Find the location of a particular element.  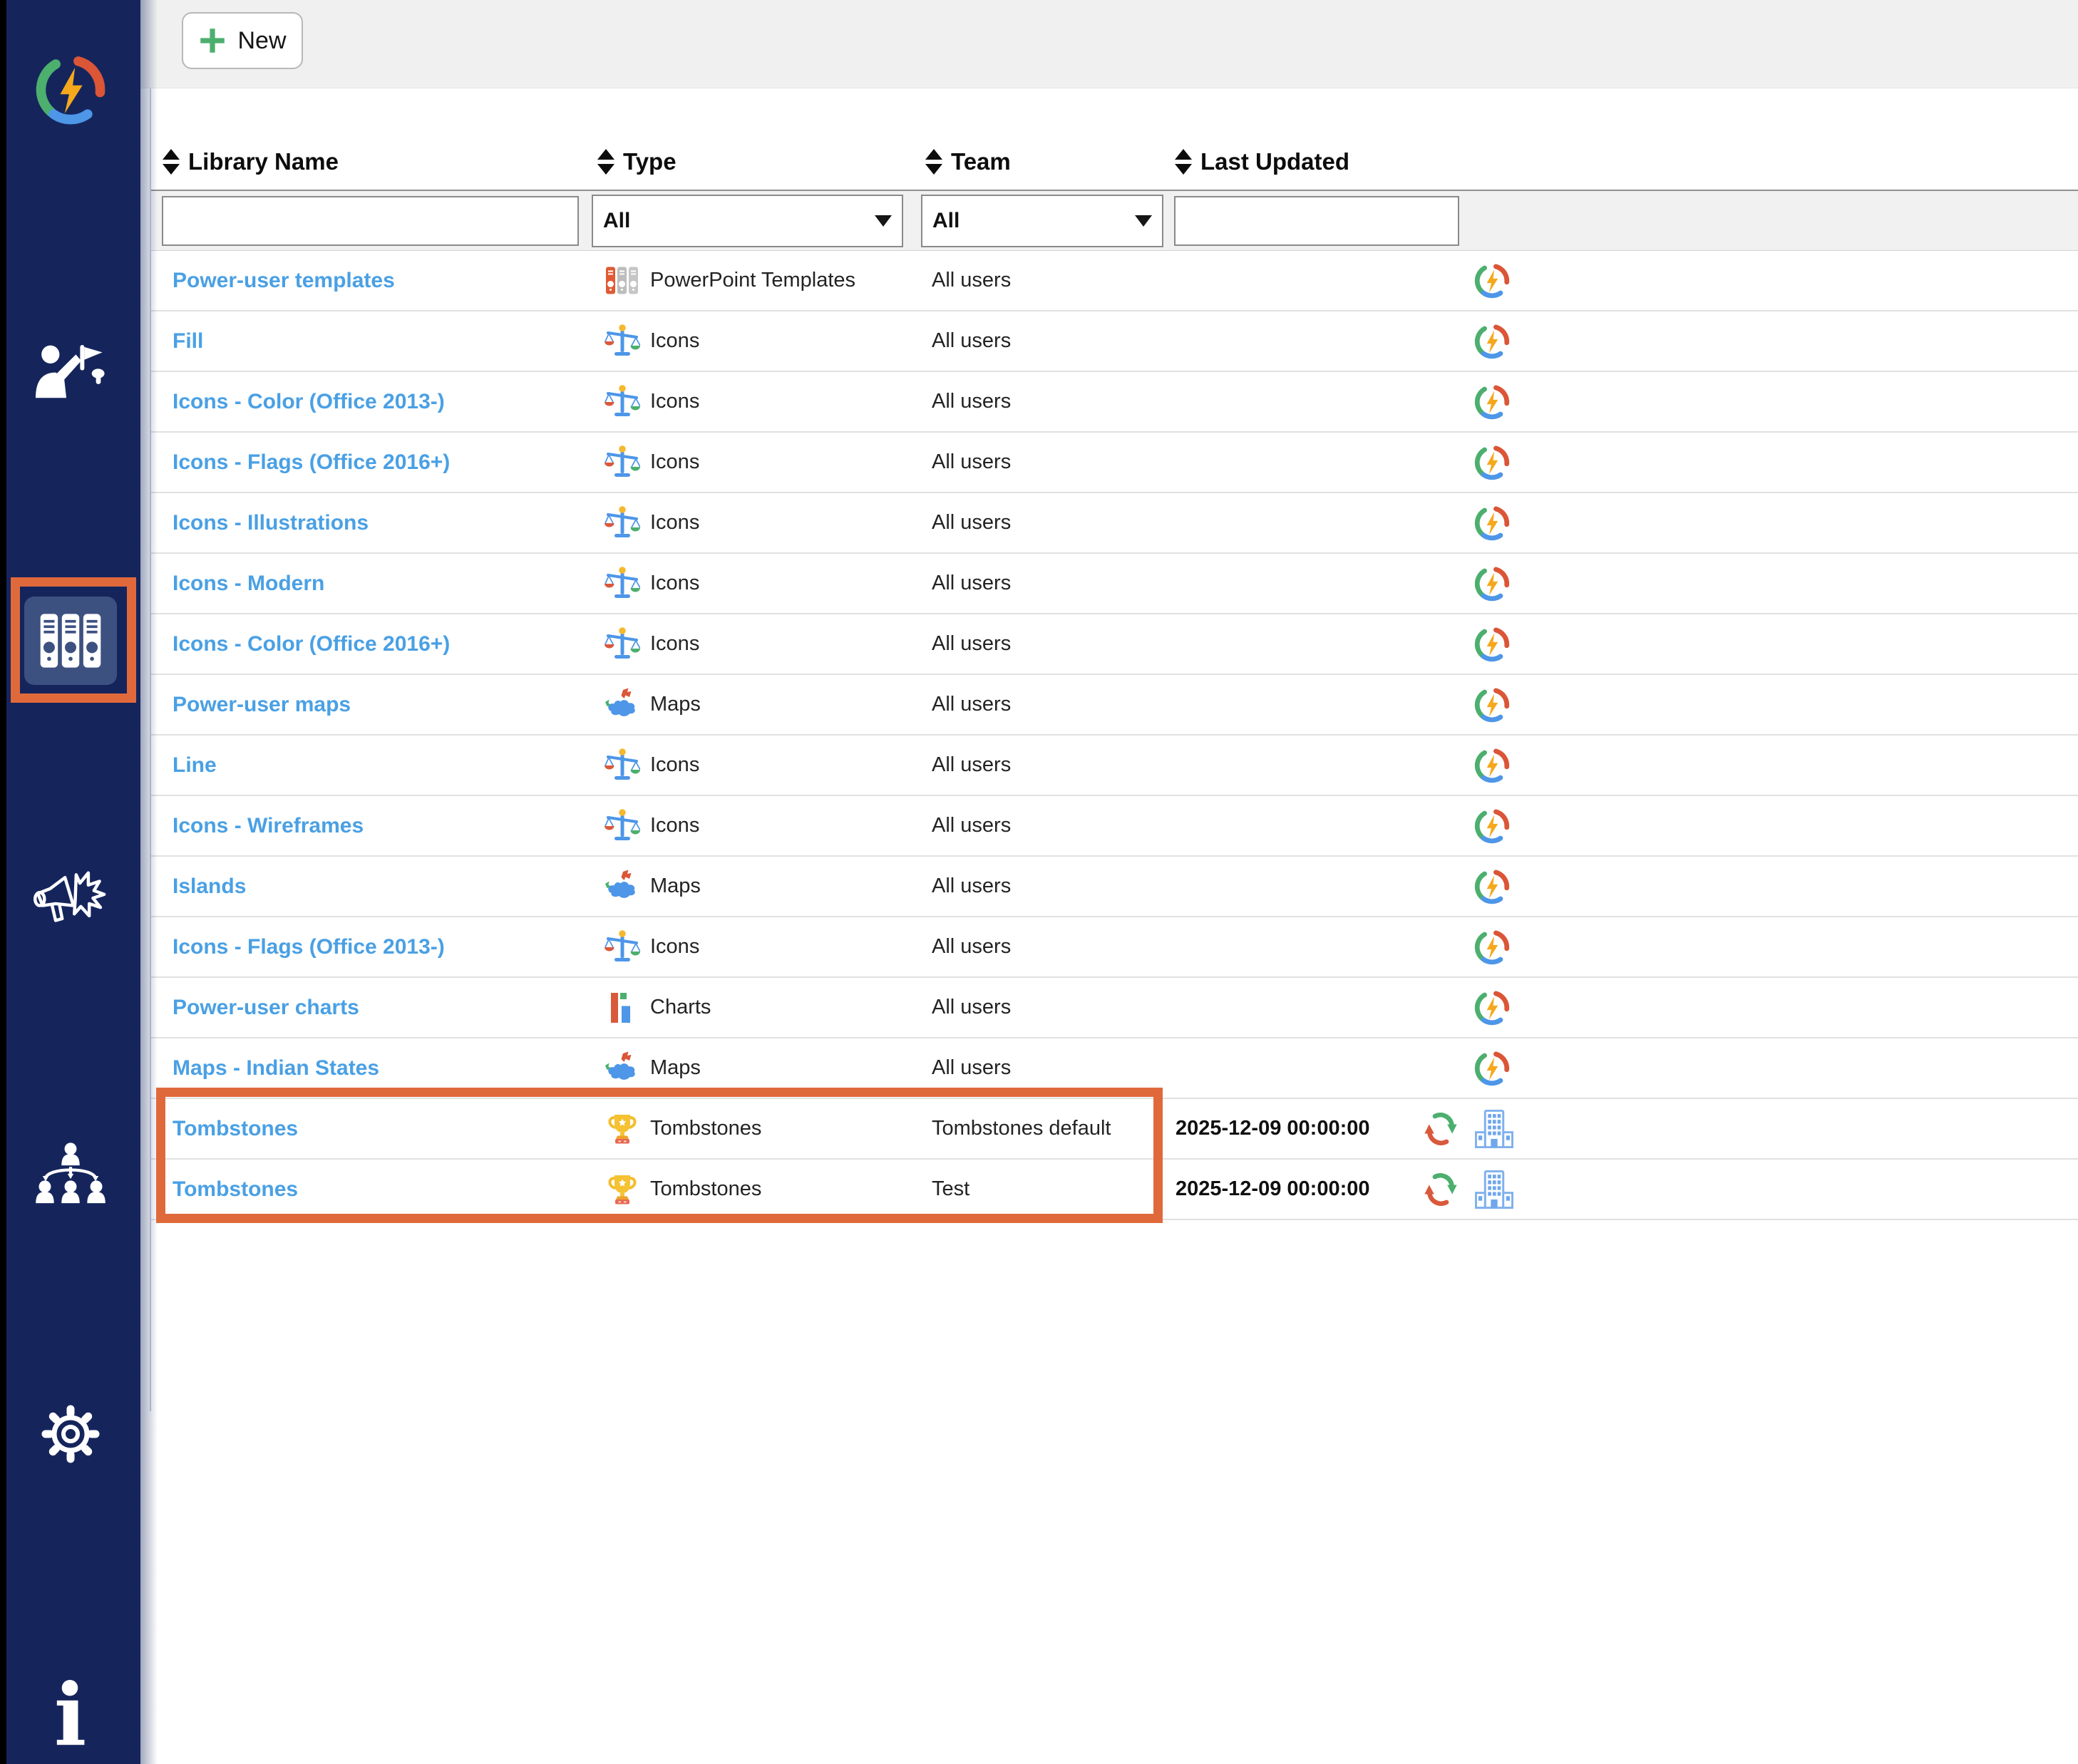

library-name-cell: Islands is located at coordinates (371, 887).